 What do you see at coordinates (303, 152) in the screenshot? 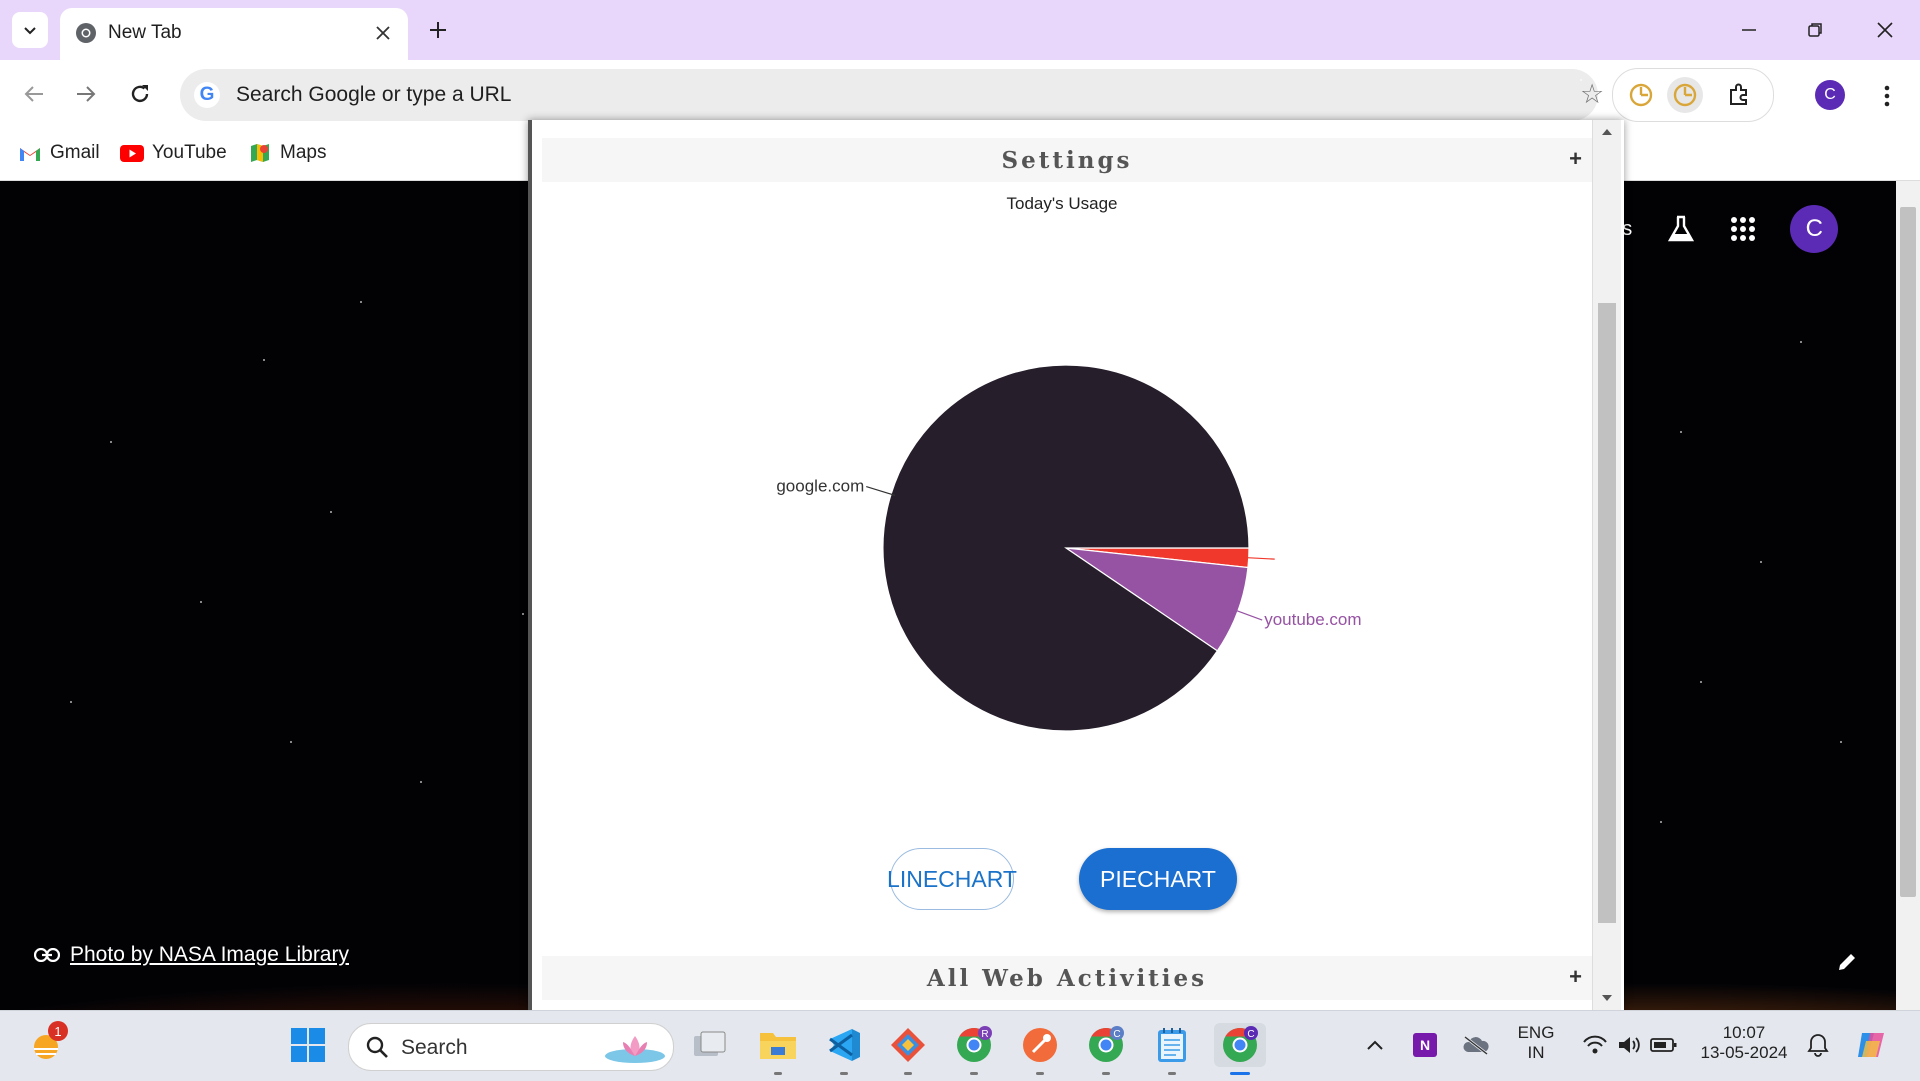
I see `bookmark-label: Maps` at bounding box center [303, 152].